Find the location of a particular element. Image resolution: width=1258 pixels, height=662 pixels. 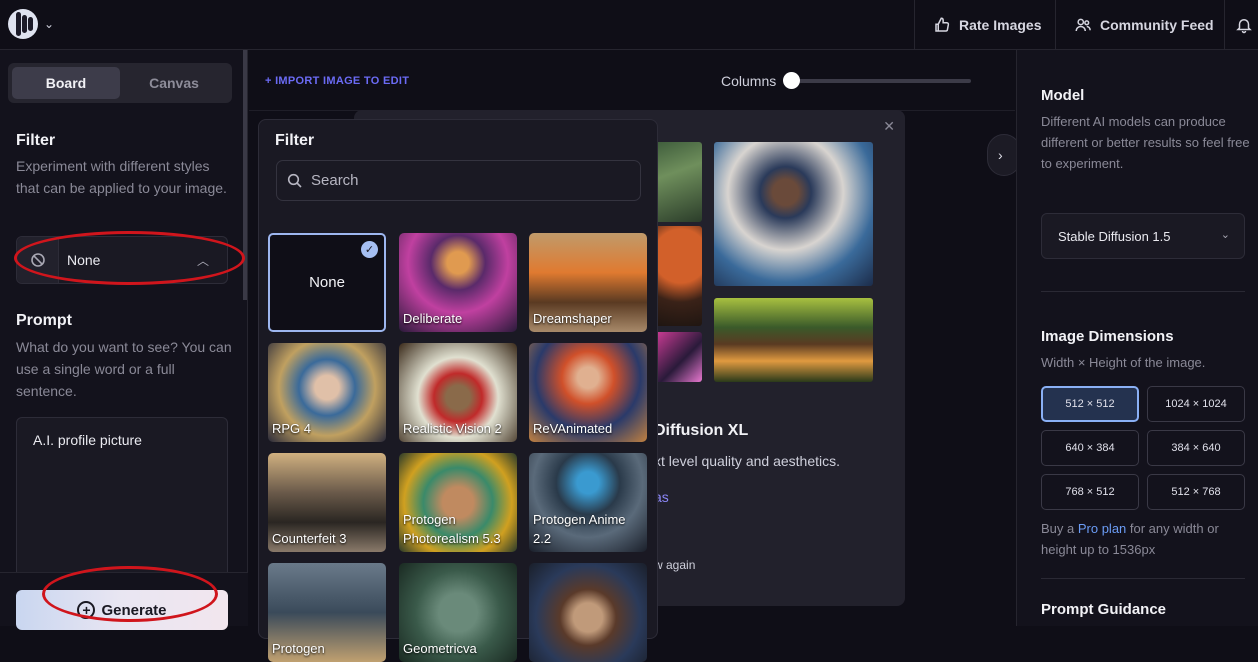

filter-option-protogen: Protogen is located at coordinates (327, 612).